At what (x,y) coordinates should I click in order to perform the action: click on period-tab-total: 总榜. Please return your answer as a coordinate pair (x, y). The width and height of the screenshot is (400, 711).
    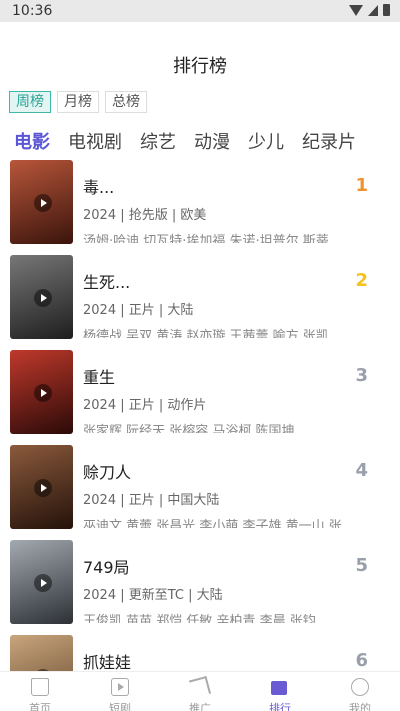
    Looking at the image, I should click on (126, 102).